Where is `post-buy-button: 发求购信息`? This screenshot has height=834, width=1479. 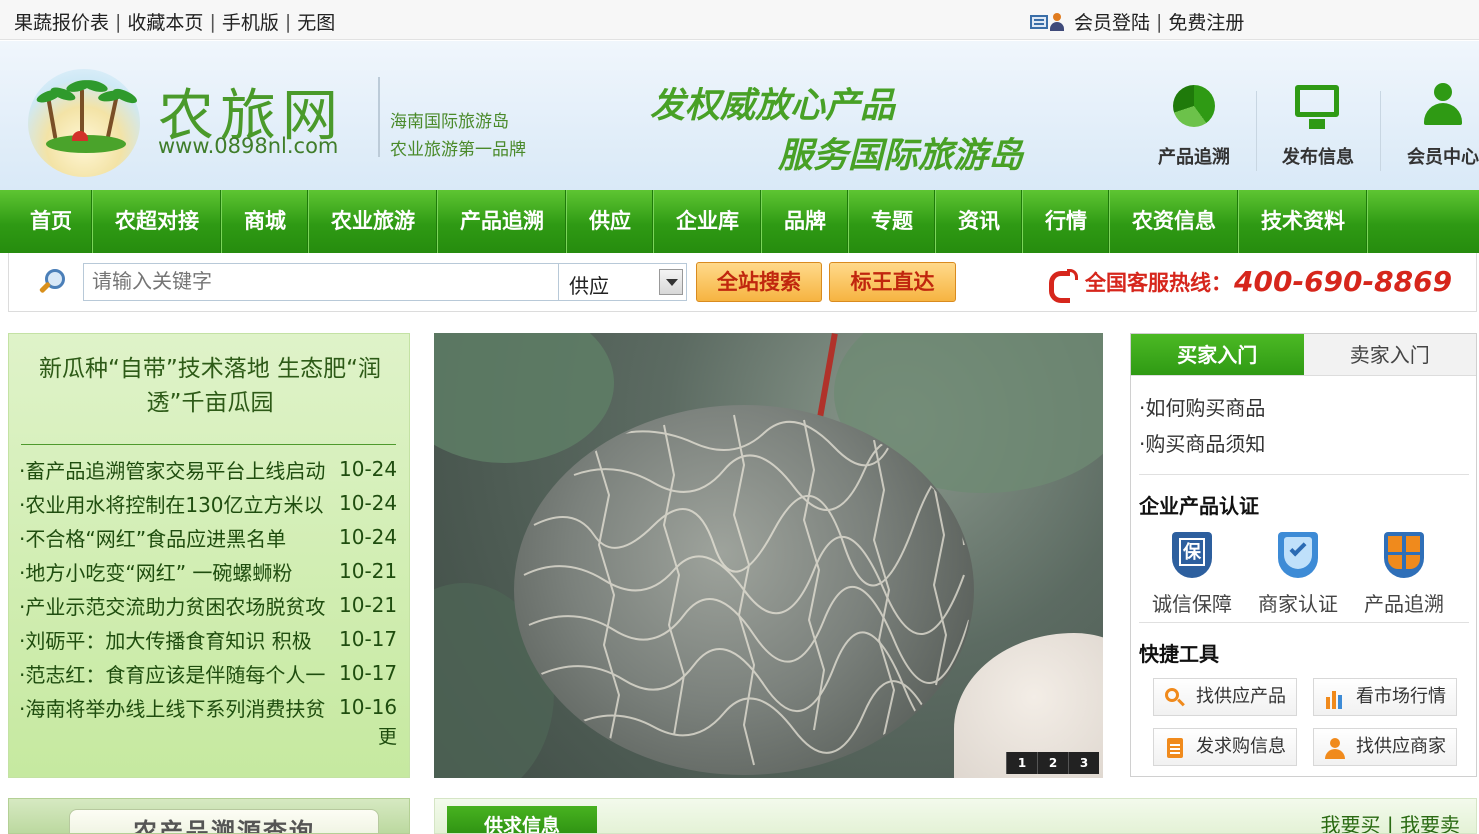 post-buy-button: 发求购信息 is located at coordinates (1225, 747).